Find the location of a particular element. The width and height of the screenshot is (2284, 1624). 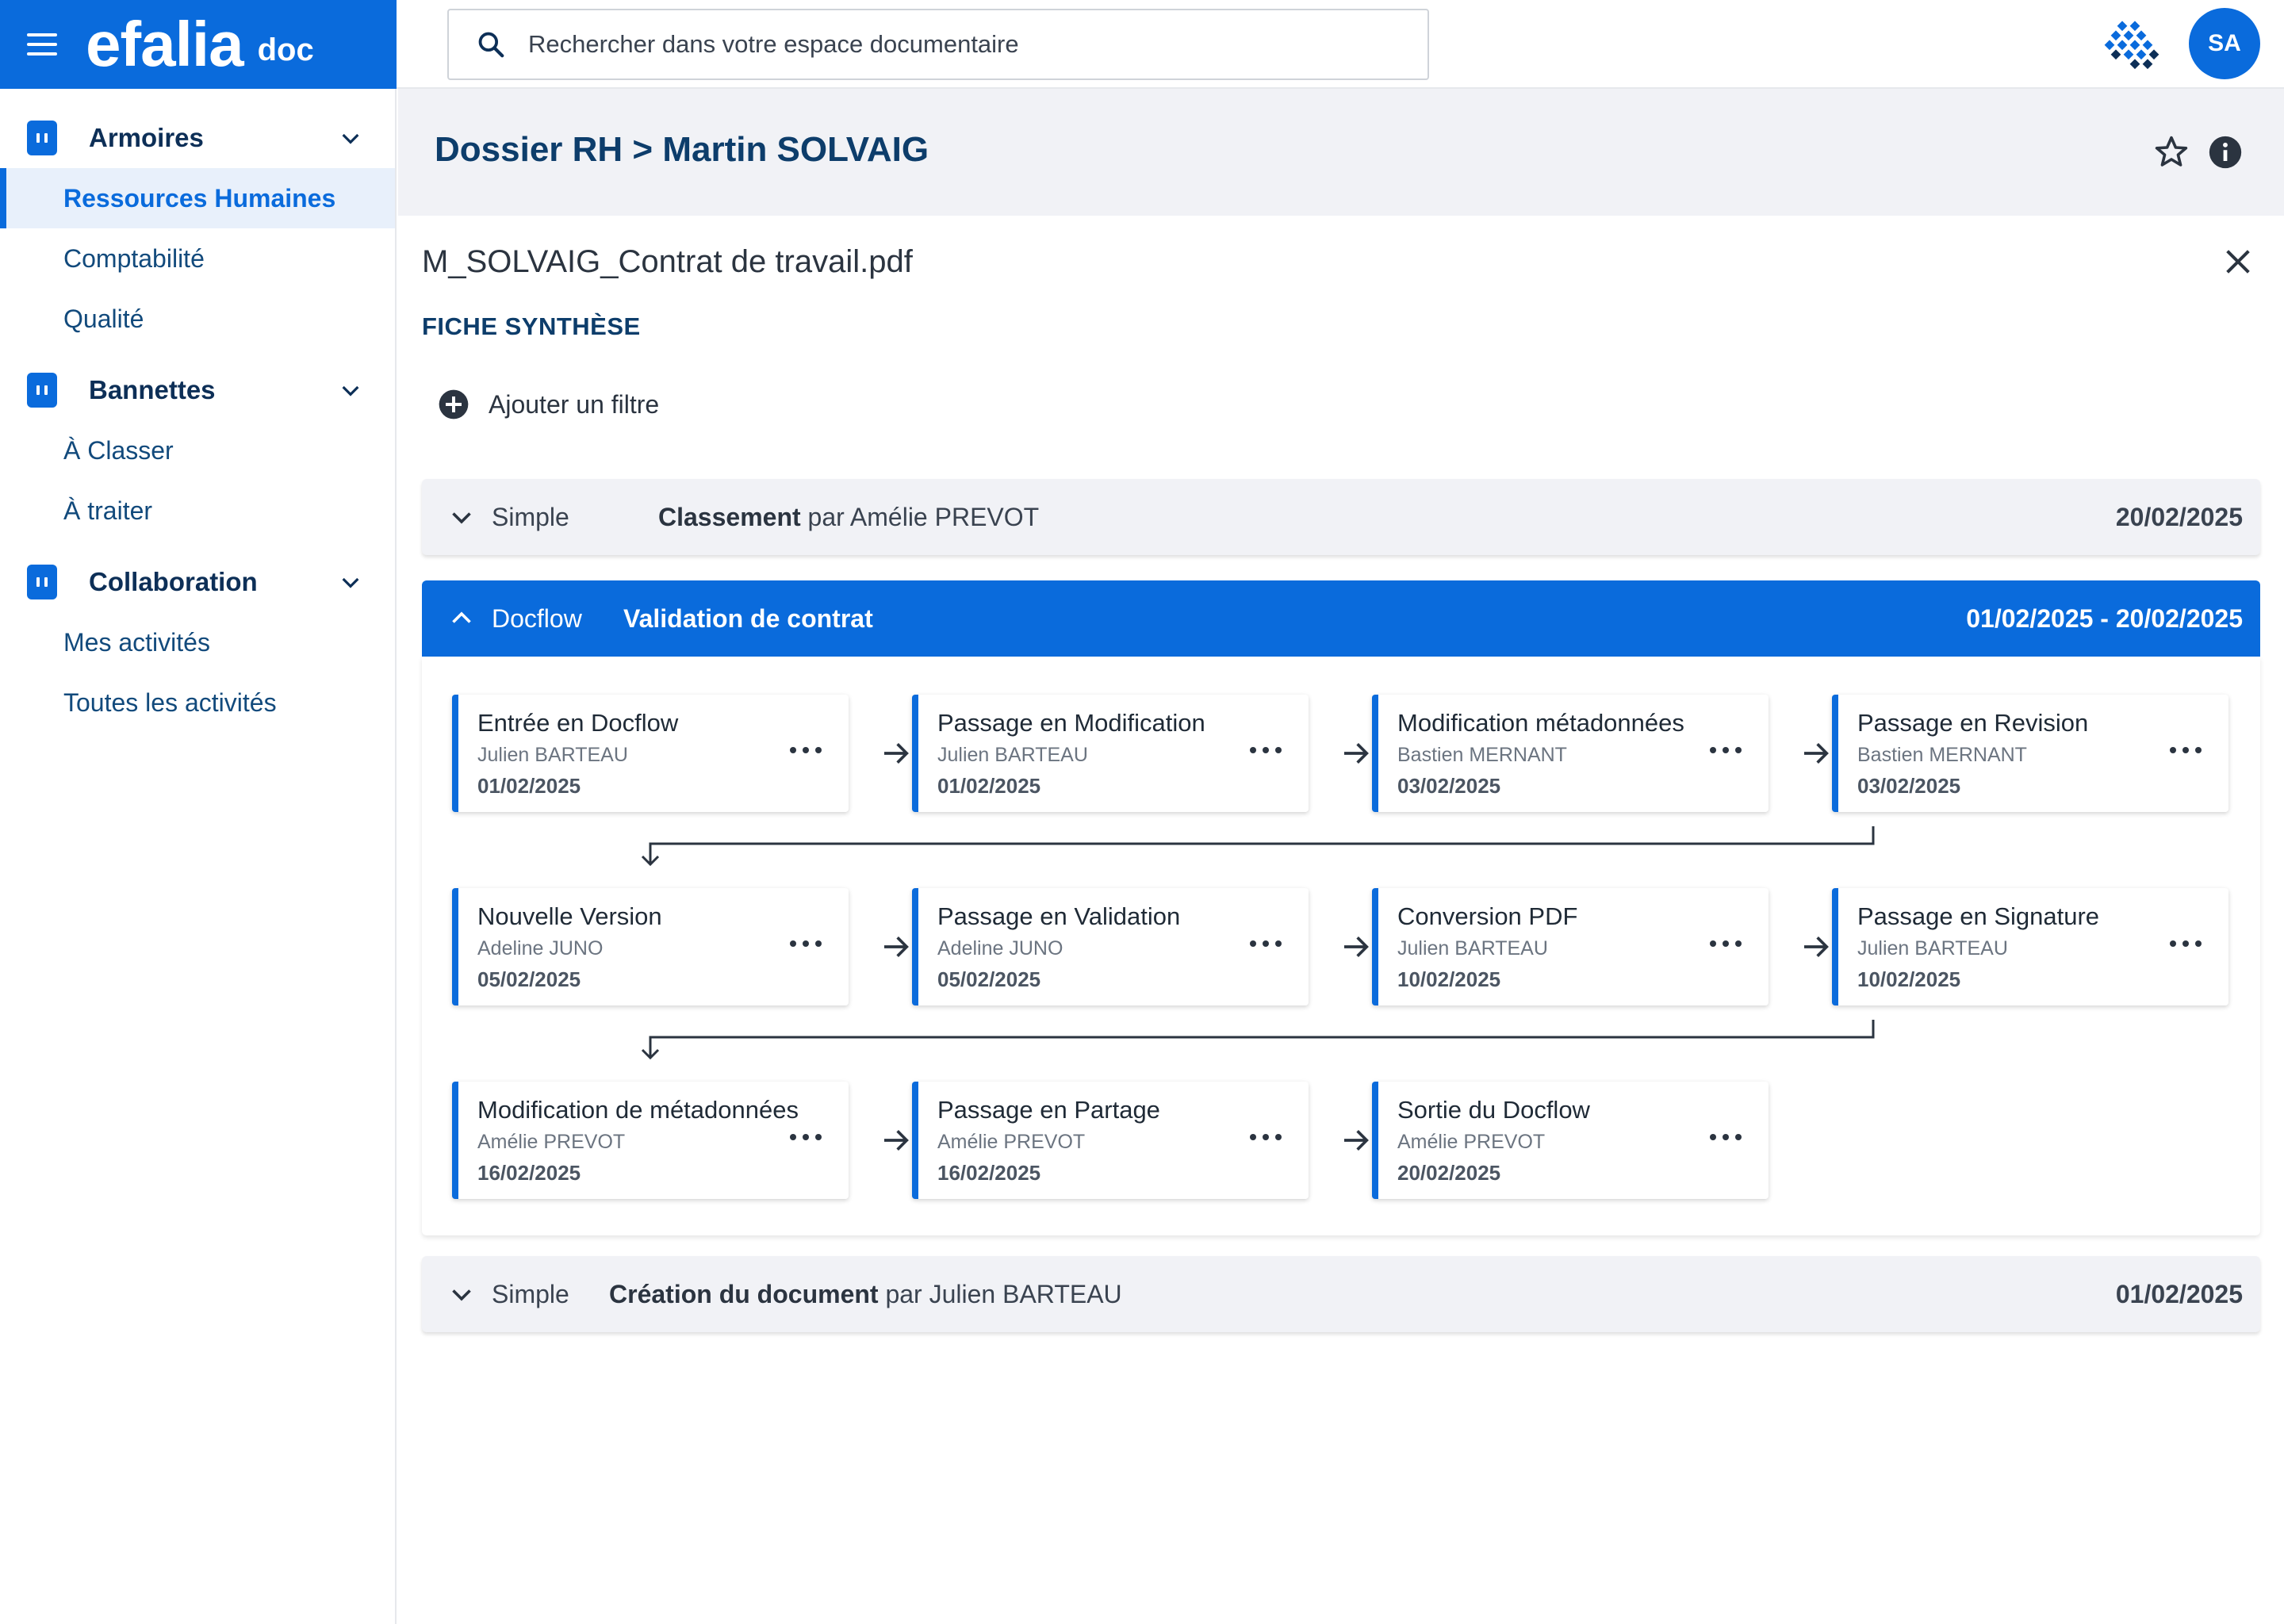

sidebar-item-toutes-les-activites: Toutes les activités is located at coordinates (197, 702).